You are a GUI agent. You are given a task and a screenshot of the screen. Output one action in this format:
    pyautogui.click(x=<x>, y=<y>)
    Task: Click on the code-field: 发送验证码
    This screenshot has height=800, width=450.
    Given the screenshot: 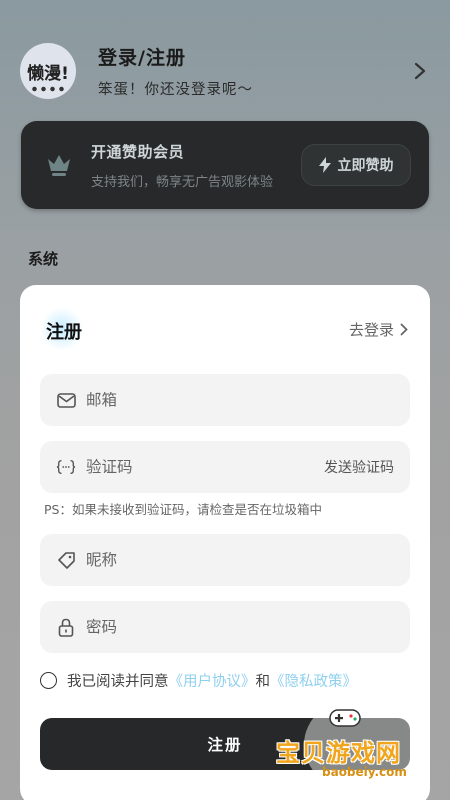 What is the action you would take?
    pyautogui.click(x=225, y=467)
    